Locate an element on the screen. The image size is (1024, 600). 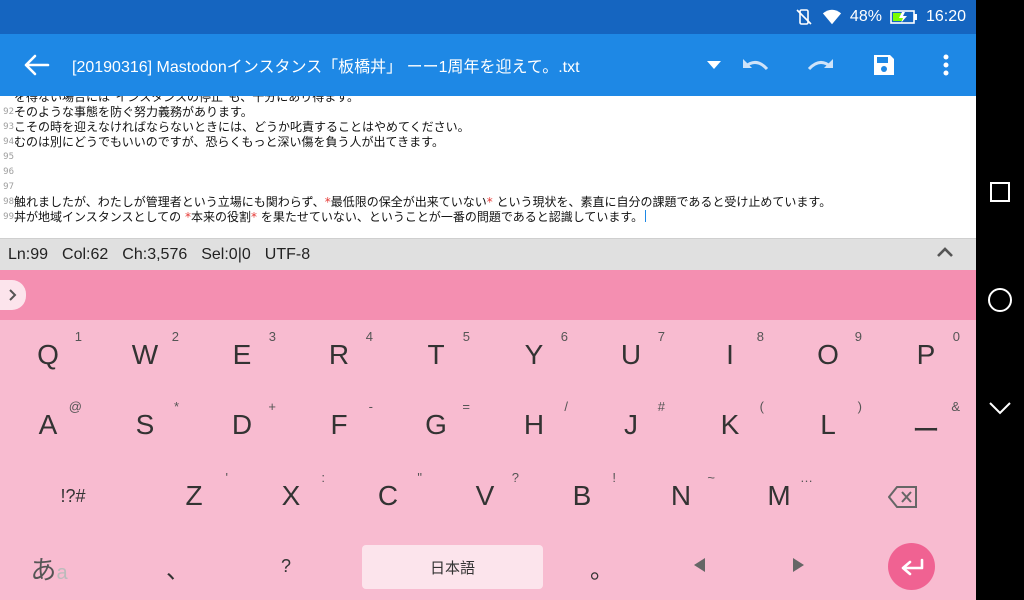
key-r: R4 is located at coordinates (339, 355).